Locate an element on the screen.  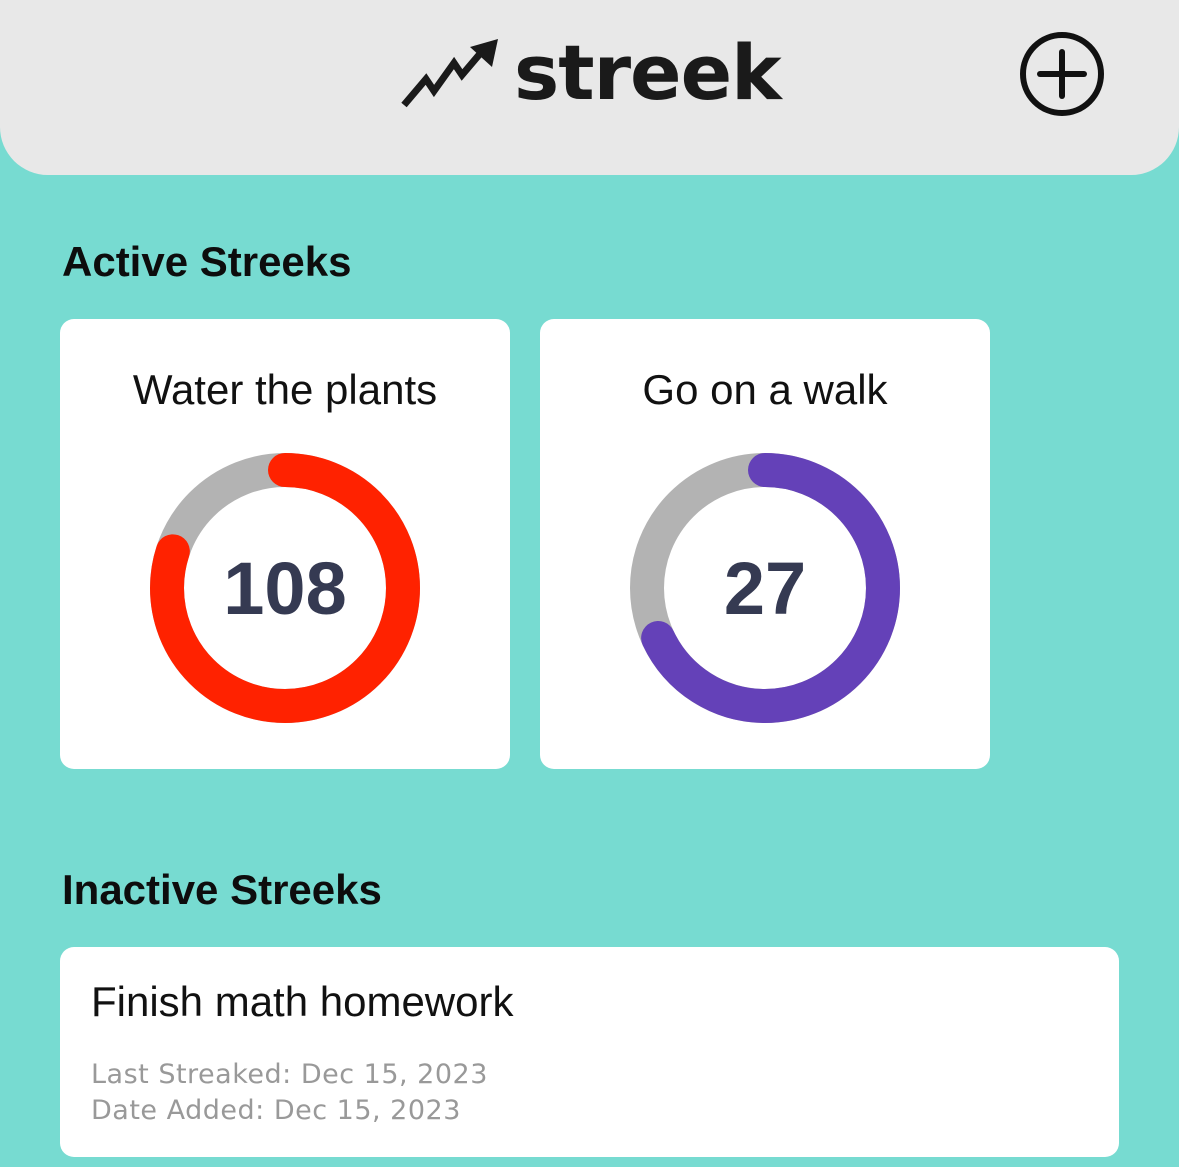
streak-progress-ring: 27 is located at coordinates (765, 588).